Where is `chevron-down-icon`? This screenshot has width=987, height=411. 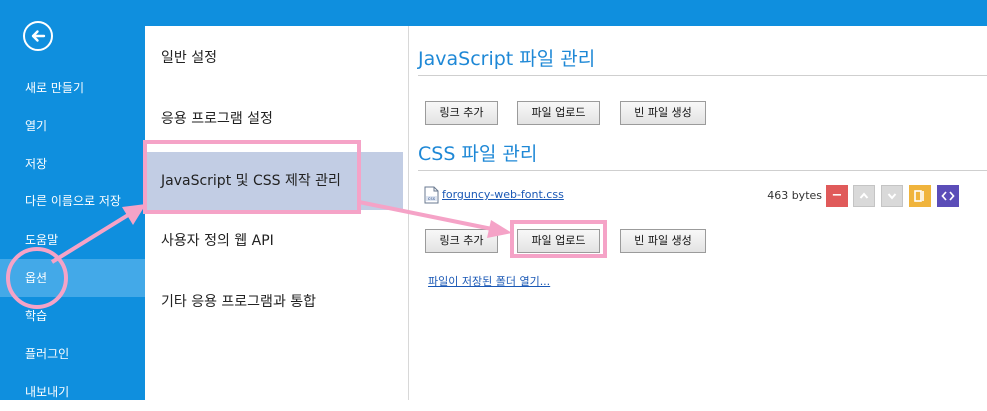
chevron-down-icon is located at coordinates (892, 196).